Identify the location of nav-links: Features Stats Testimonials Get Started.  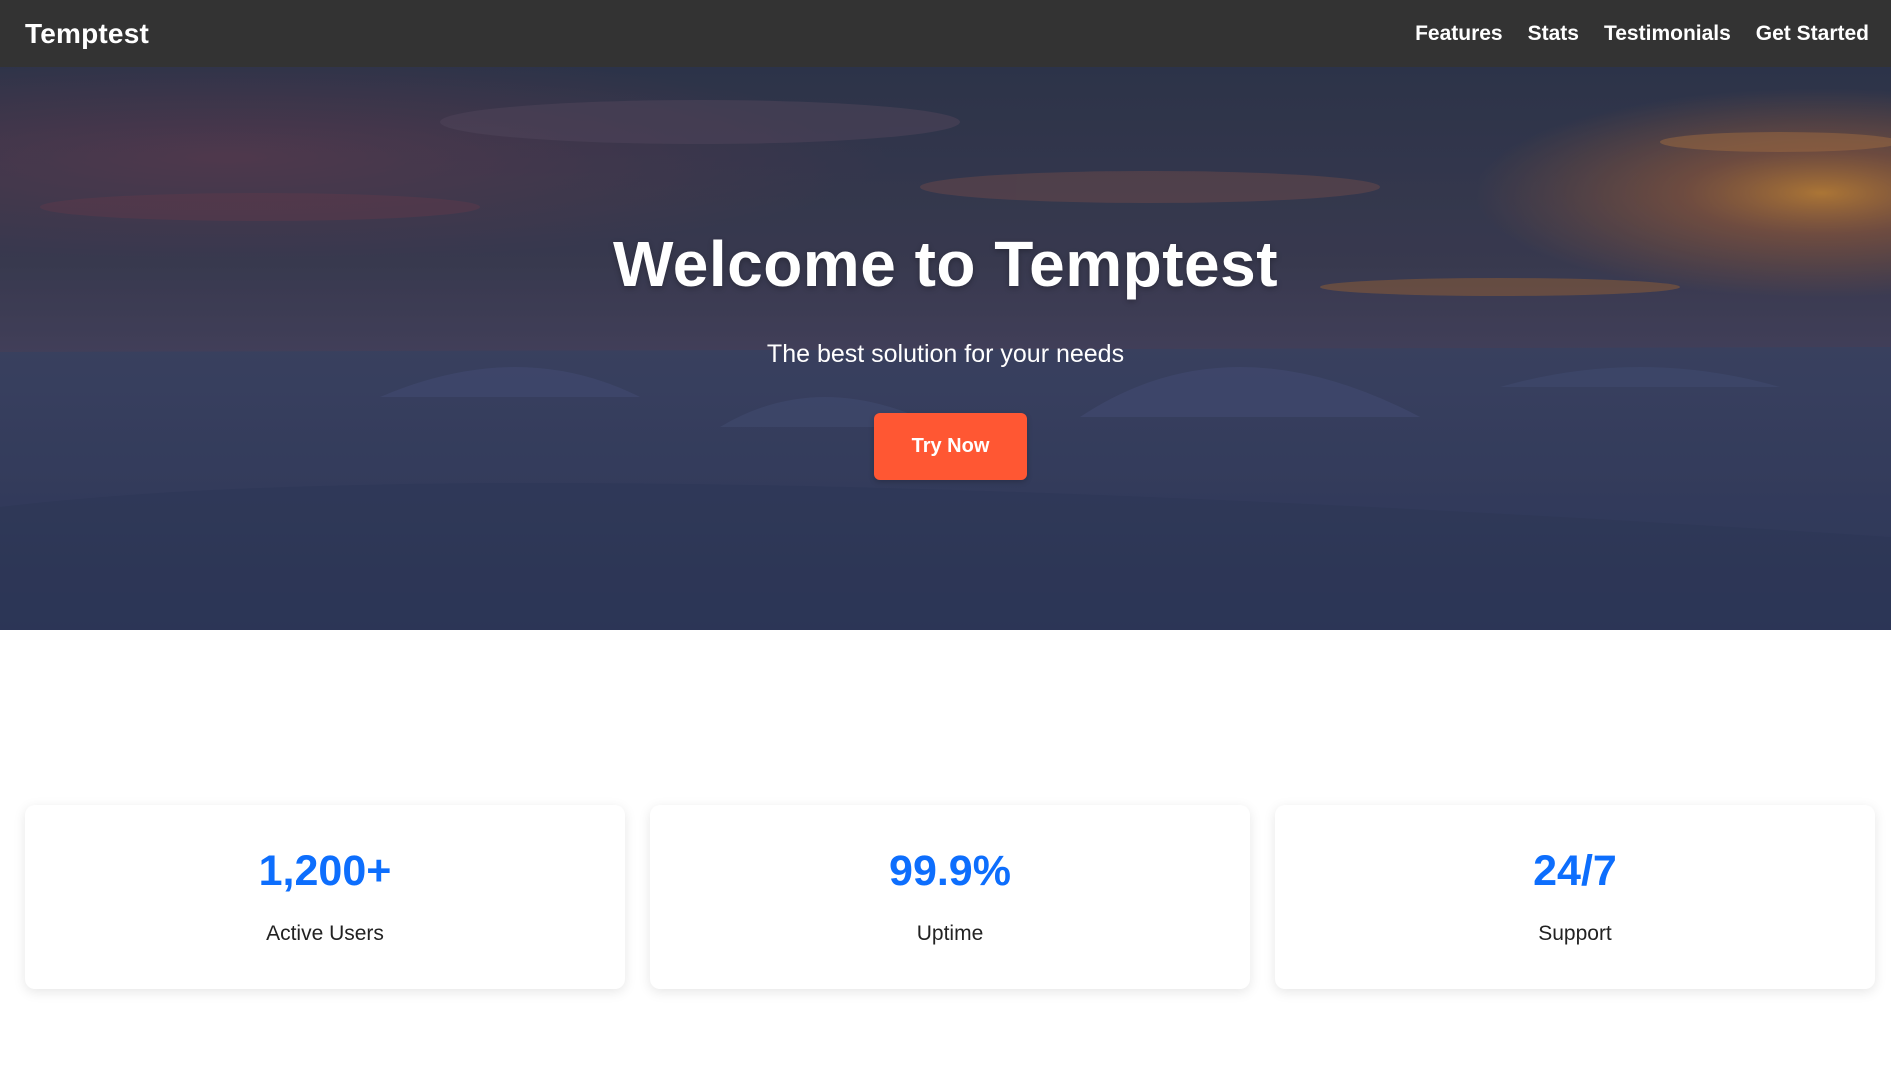
(1642, 34).